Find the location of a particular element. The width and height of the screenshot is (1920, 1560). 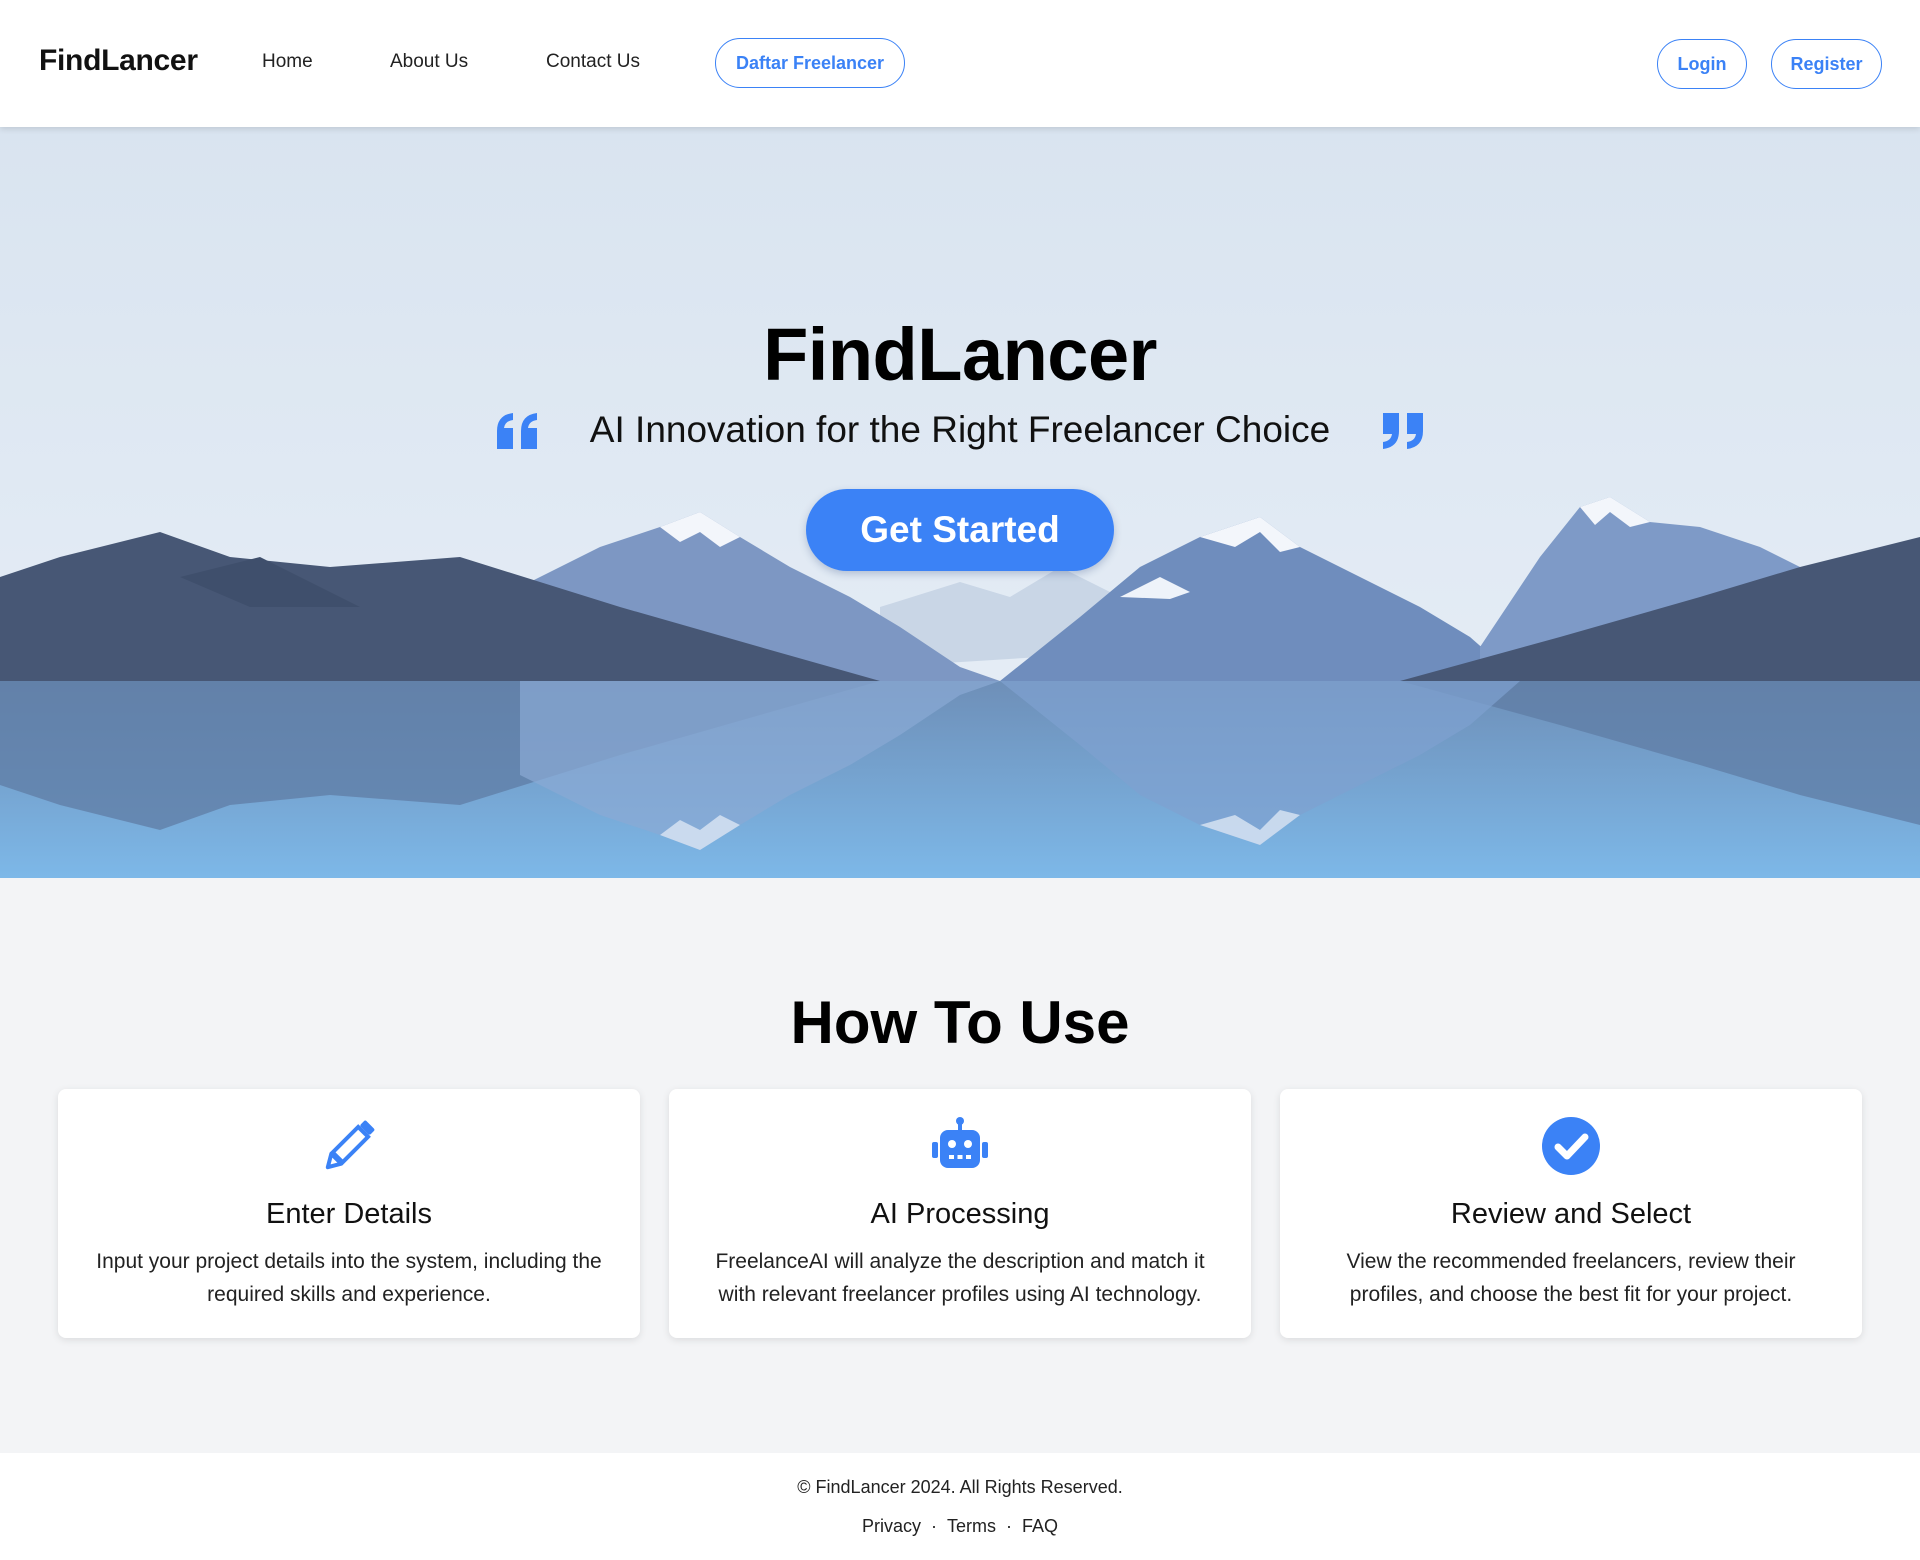

check-circle-icon is located at coordinates (1571, 1146).